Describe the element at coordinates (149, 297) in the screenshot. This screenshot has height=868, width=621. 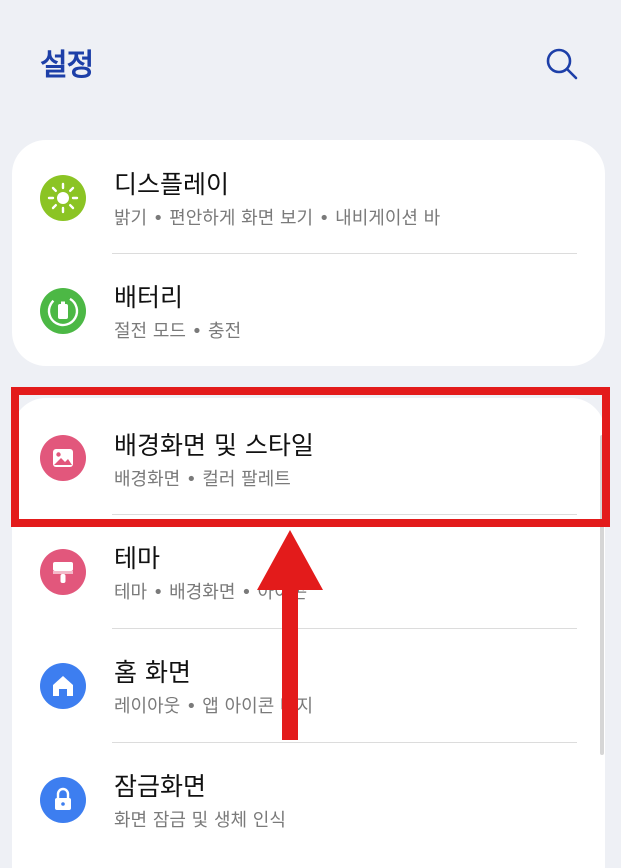
I see `menu-item-title: 배터리` at that location.